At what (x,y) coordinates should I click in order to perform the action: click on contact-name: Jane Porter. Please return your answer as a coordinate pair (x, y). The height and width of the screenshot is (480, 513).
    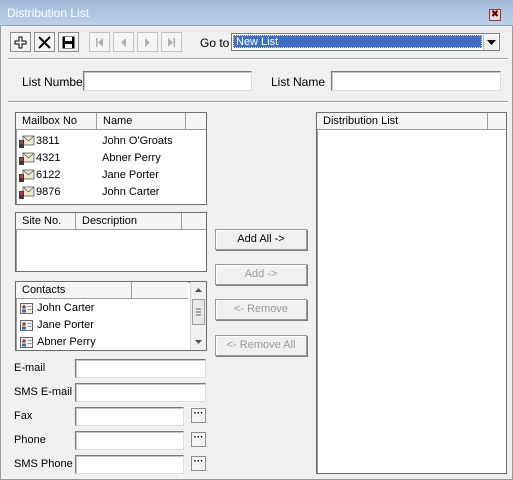
    Looking at the image, I should click on (65, 325).